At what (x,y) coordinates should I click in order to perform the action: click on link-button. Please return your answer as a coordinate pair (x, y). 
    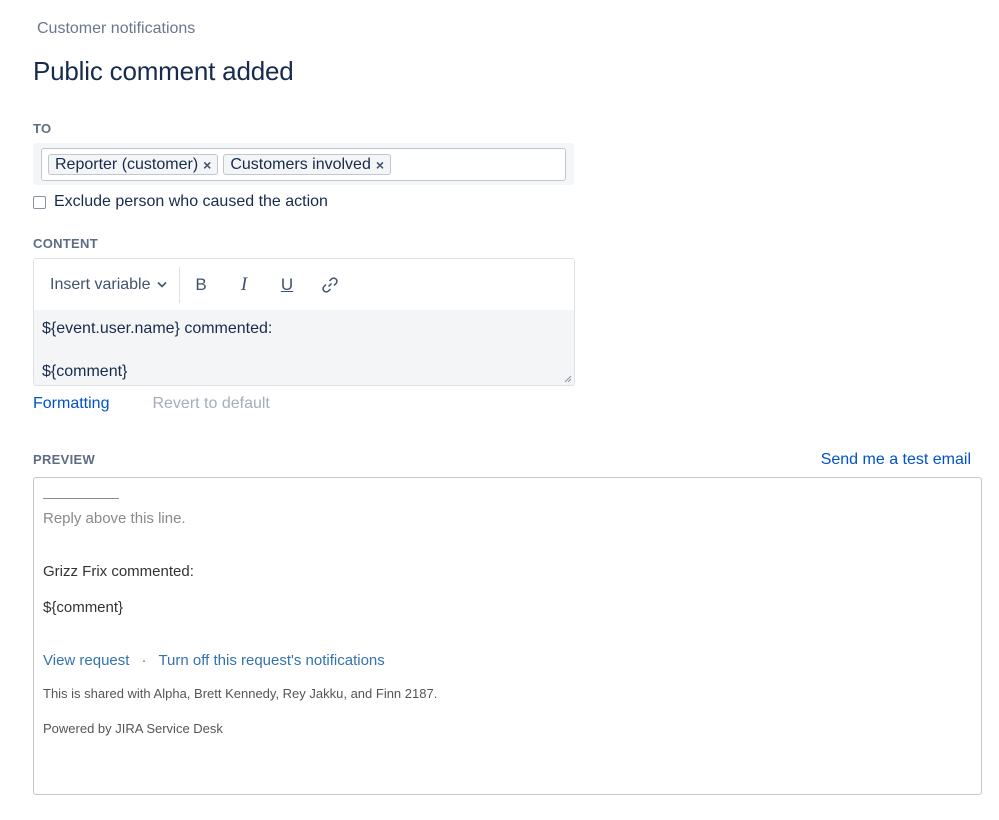
    Looking at the image, I should click on (330, 285).